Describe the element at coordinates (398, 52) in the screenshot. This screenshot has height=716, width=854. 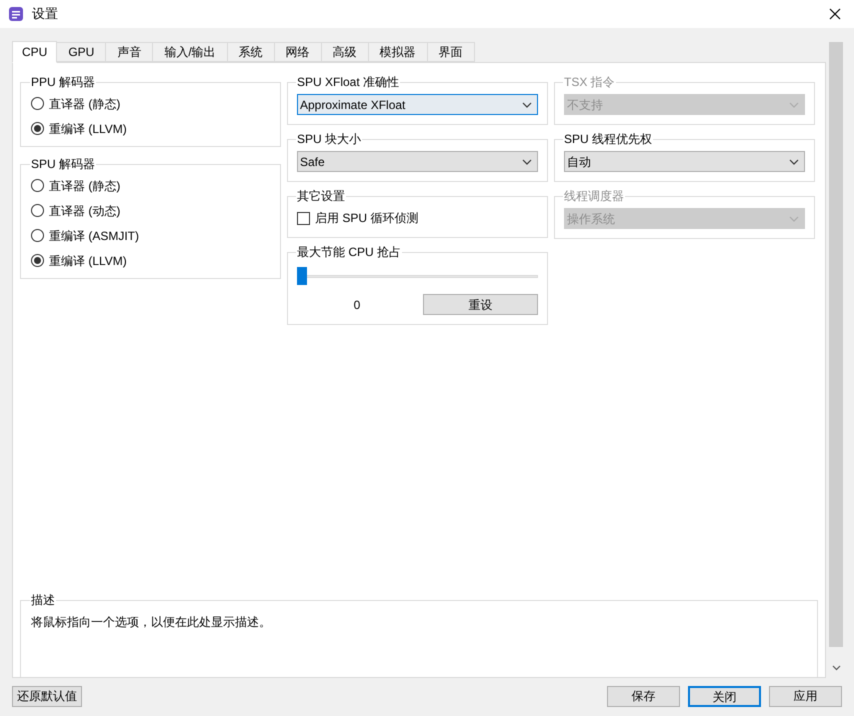
I see `tab: 模拟器` at that location.